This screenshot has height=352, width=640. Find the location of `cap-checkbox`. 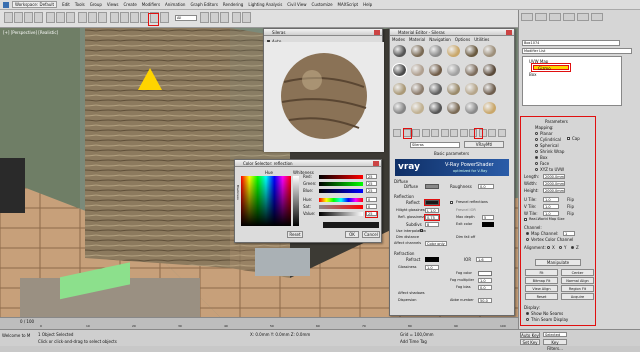

cap-checkbox is located at coordinates (568, 138).